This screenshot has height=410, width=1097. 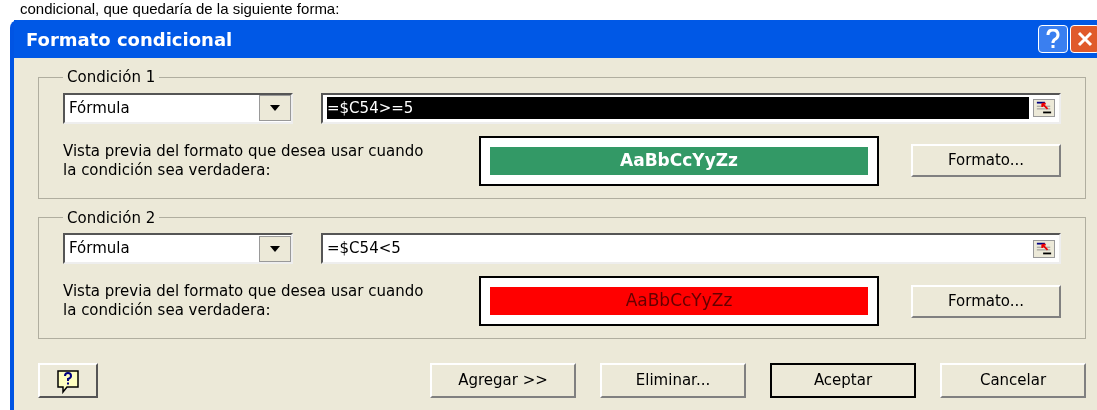 I want to click on help-icon, so click(x=68, y=380).